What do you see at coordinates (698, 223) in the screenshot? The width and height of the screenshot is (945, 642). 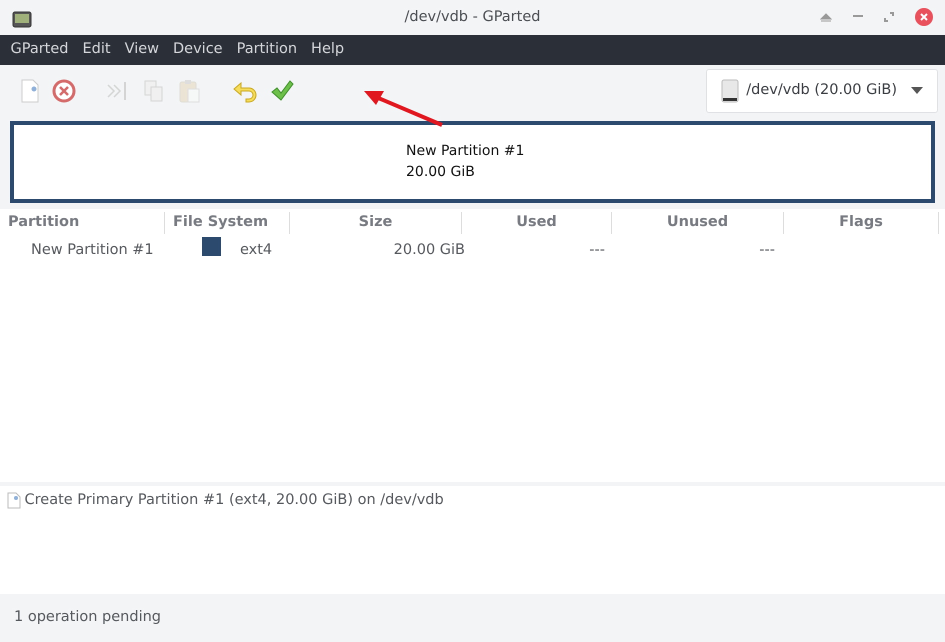 I see `column-header: Unused` at bounding box center [698, 223].